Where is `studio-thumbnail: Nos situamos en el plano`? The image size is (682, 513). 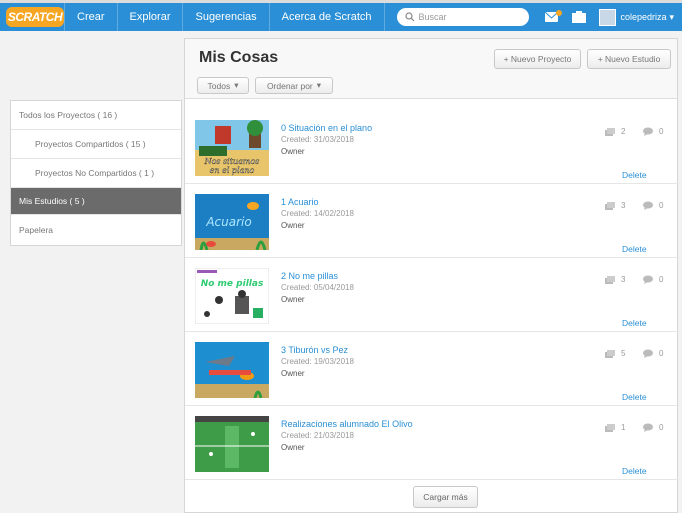
studio-thumbnail: Nos situamos en el plano is located at coordinates (232, 148).